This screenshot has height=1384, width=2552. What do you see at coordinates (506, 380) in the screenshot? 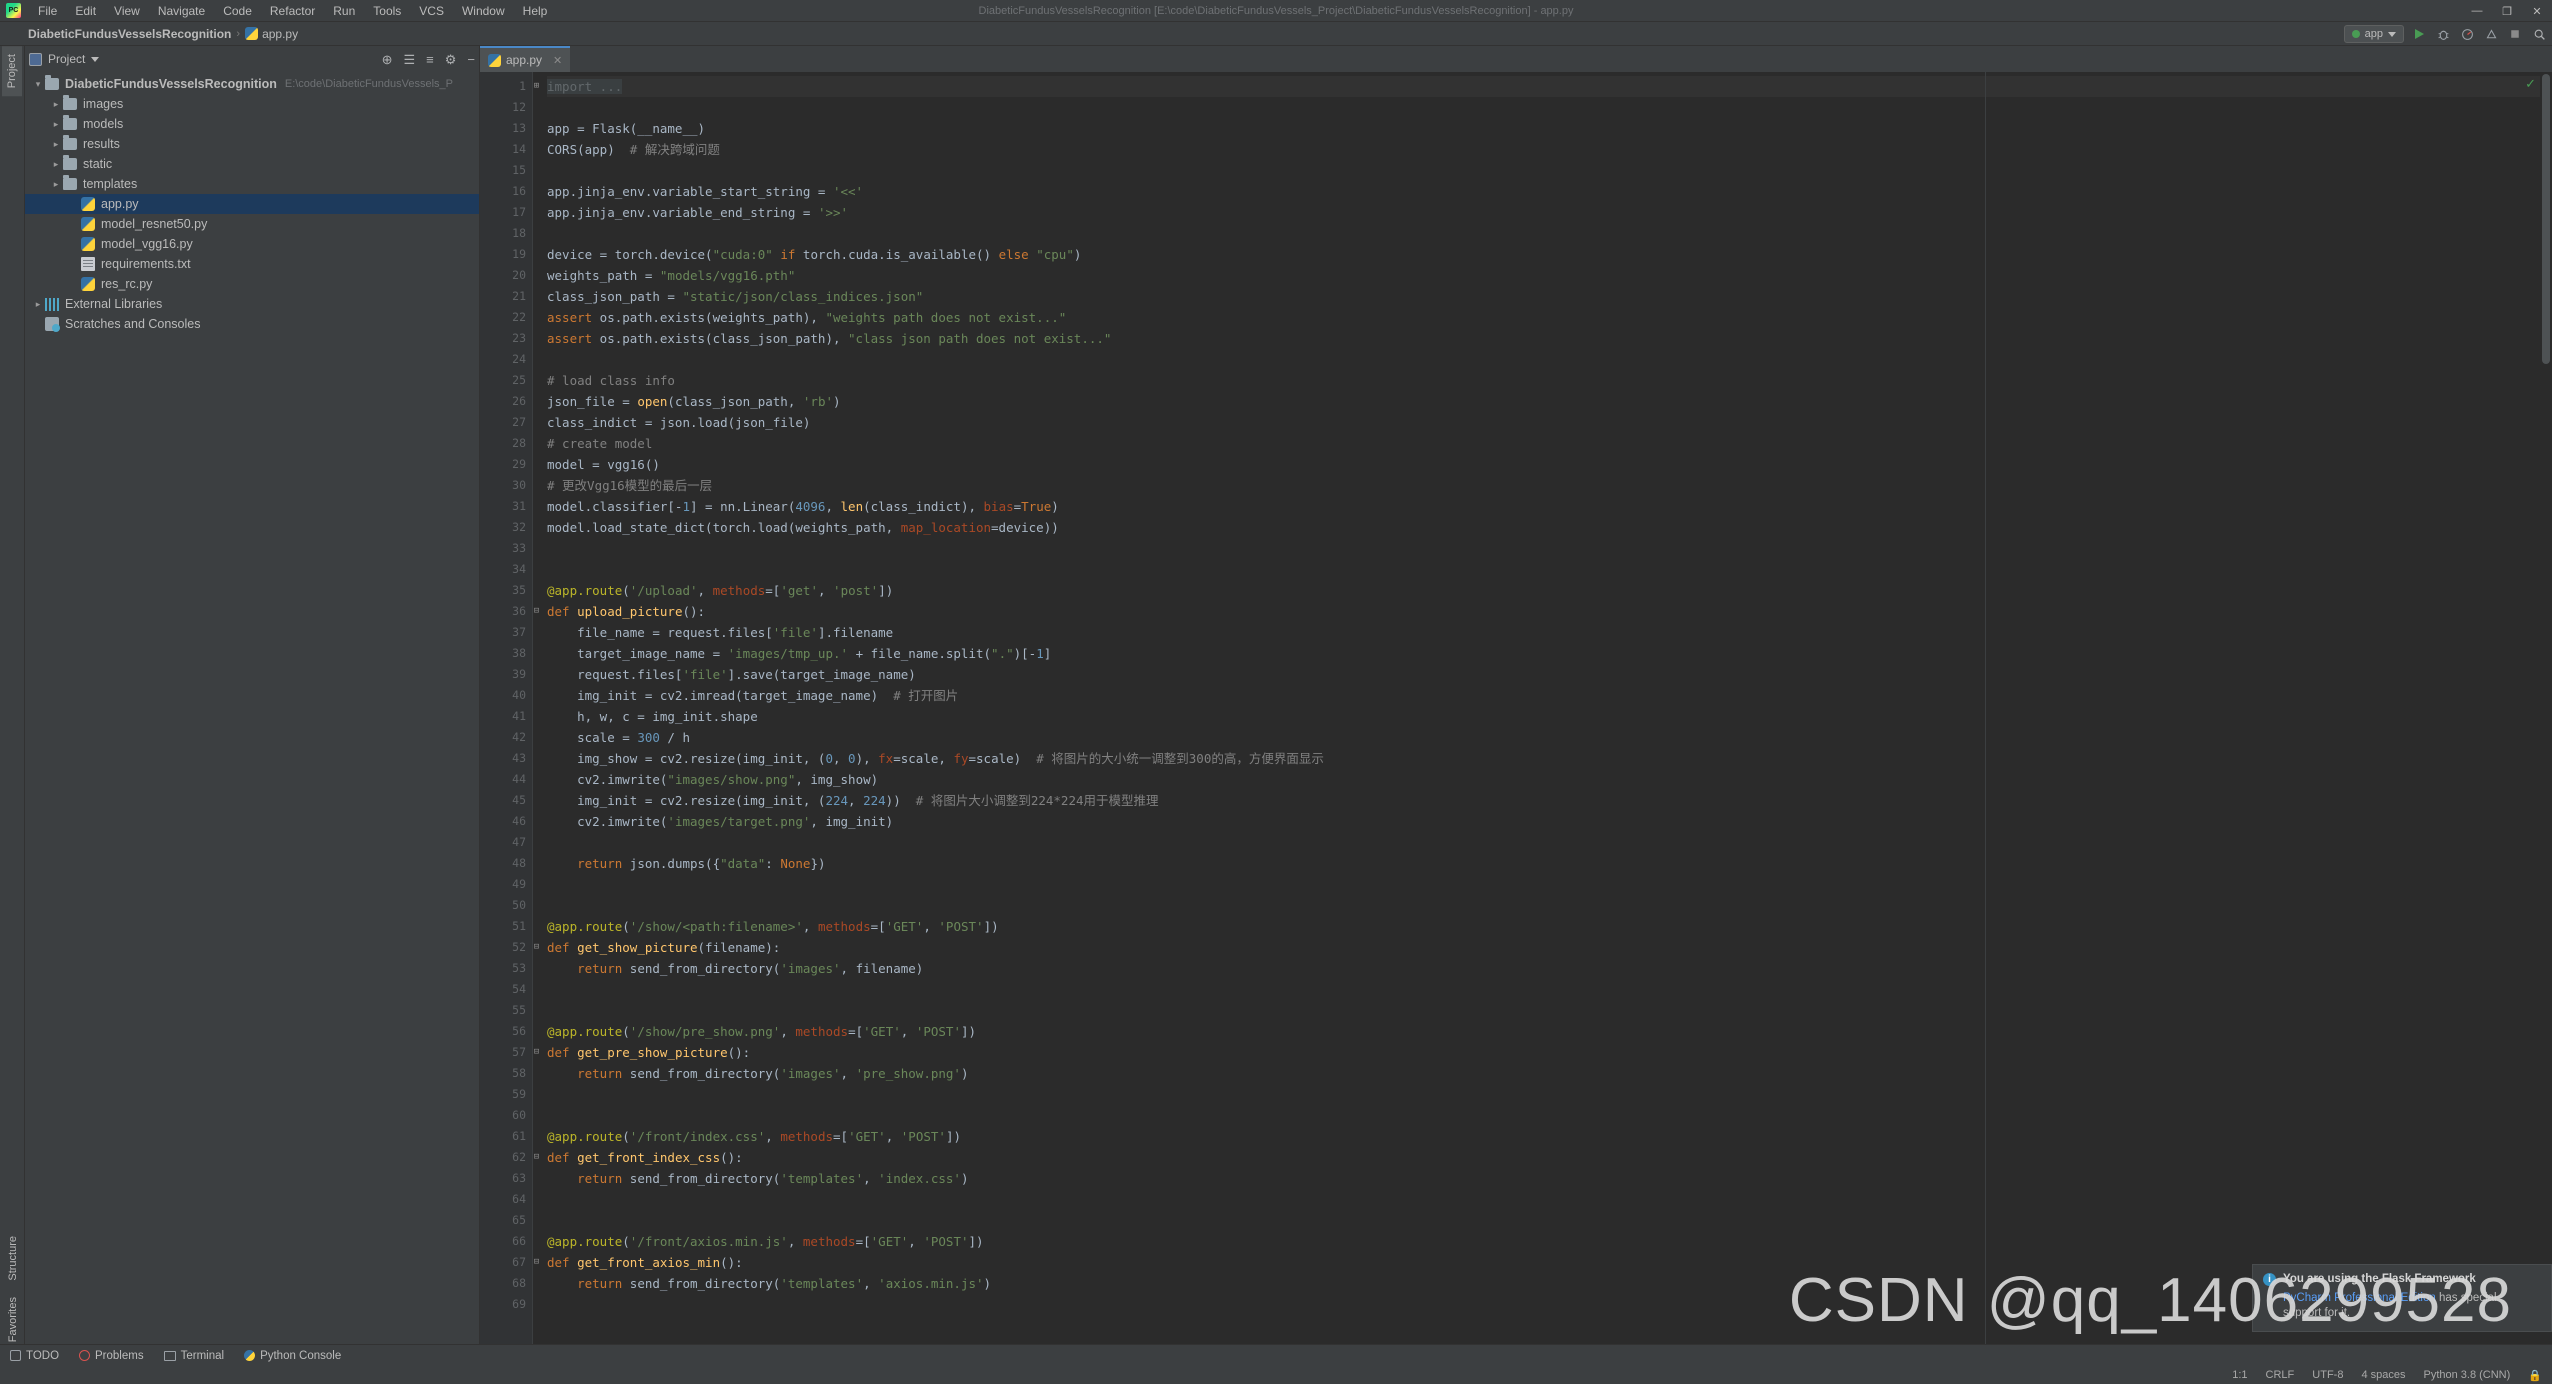
I see `line-number: 25` at bounding box center [506, 380].